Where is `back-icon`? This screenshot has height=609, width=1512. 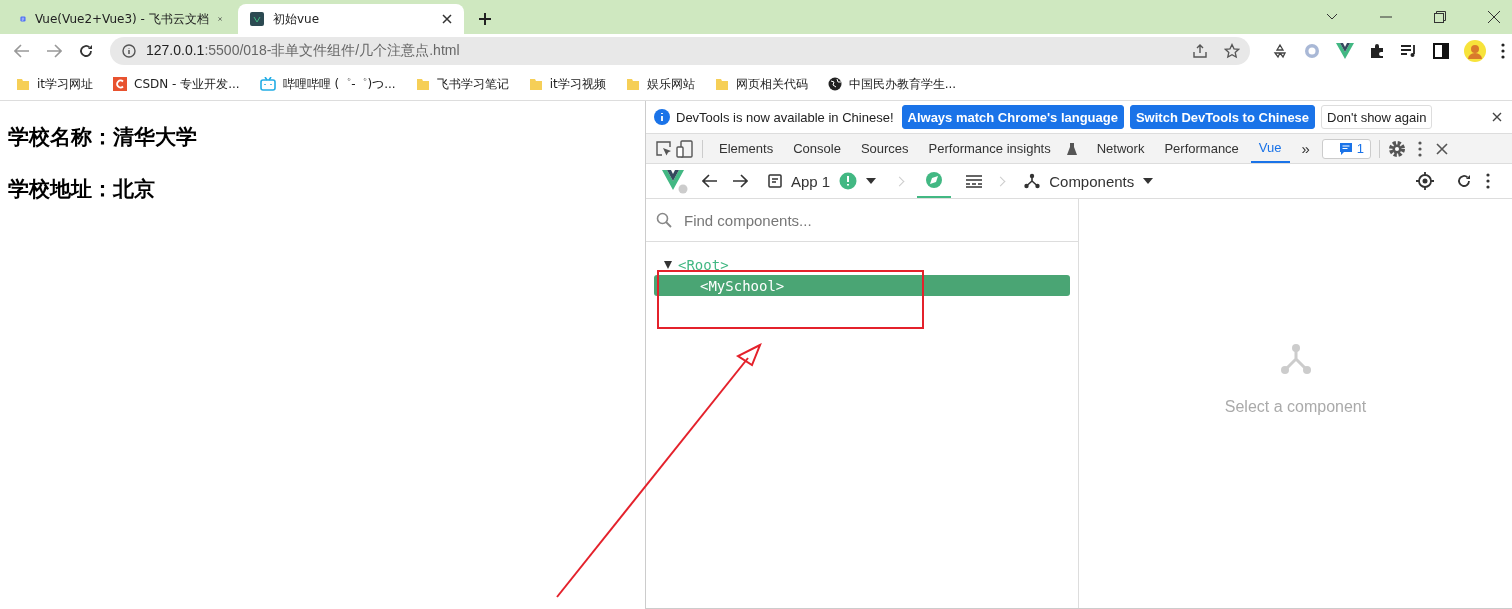 back-icon is located at coordinates (710, 181).